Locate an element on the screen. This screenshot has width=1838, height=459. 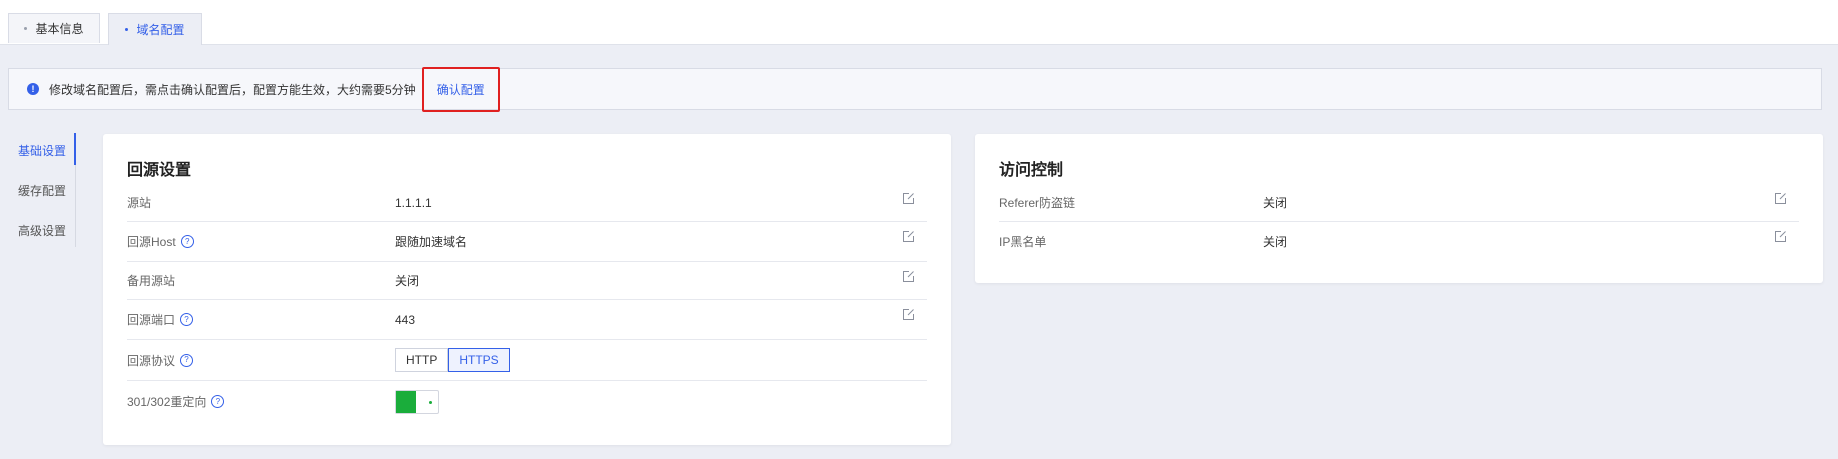
tab-label: 基本信息 is located at coordinates (59, 29).